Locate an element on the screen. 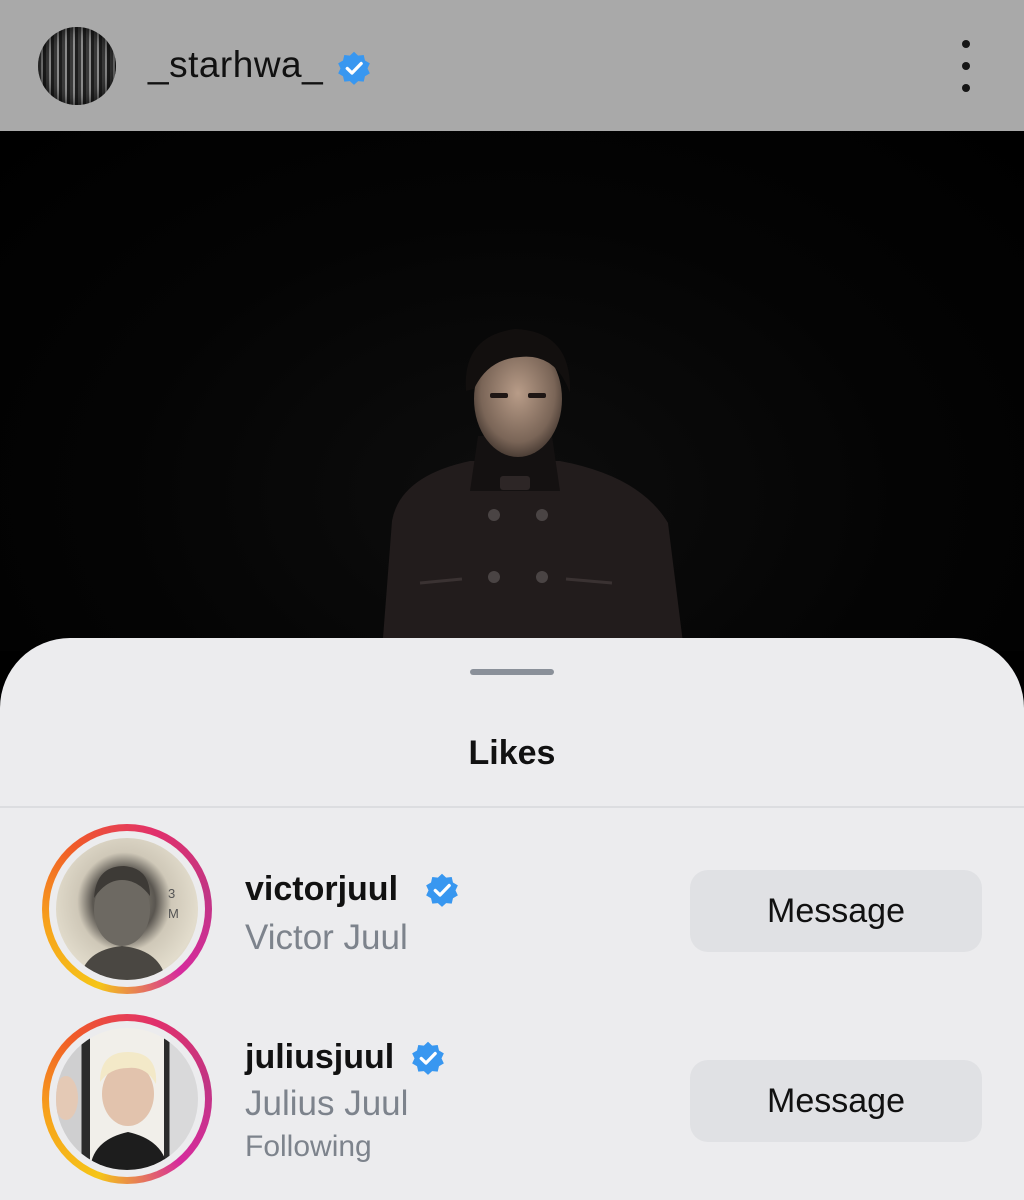  model-photo-illustration is located at coordinates (533, 490).